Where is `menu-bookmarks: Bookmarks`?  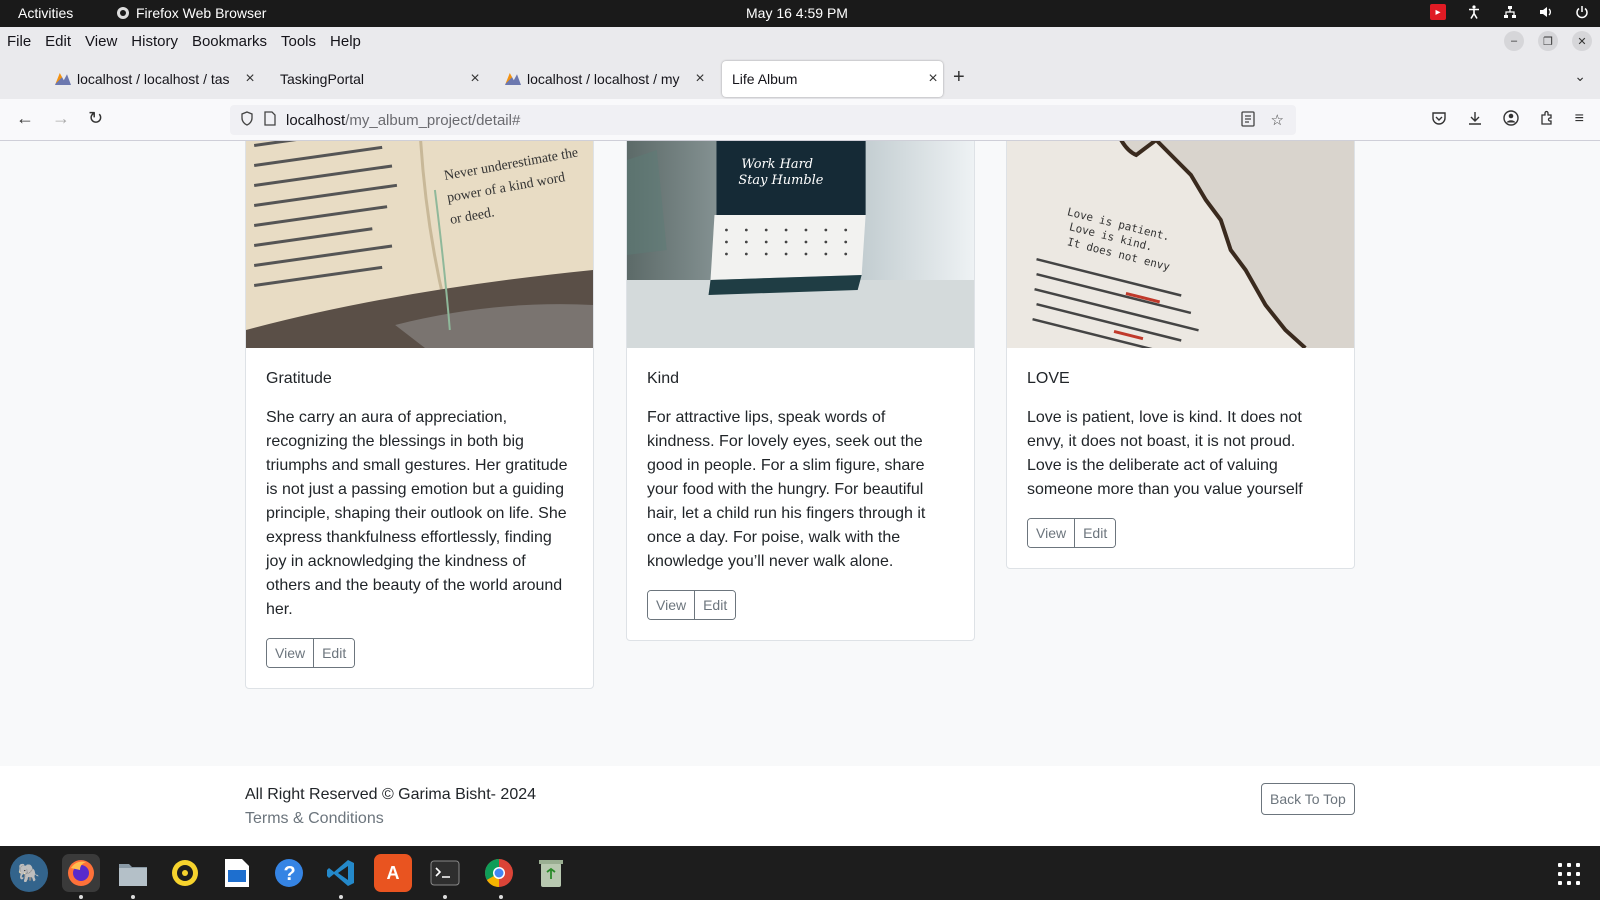
menu-bookmarks: Bookmarks is located at coordinates (229, 41).